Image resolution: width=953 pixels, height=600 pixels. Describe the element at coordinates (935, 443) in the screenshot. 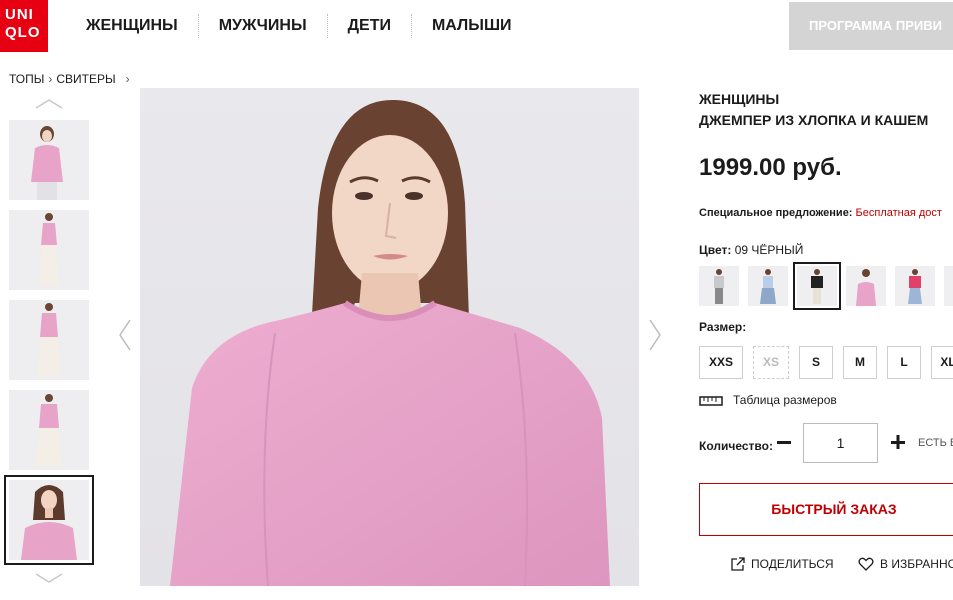

I see `stock-status: ЕСТЬ В` at that location.